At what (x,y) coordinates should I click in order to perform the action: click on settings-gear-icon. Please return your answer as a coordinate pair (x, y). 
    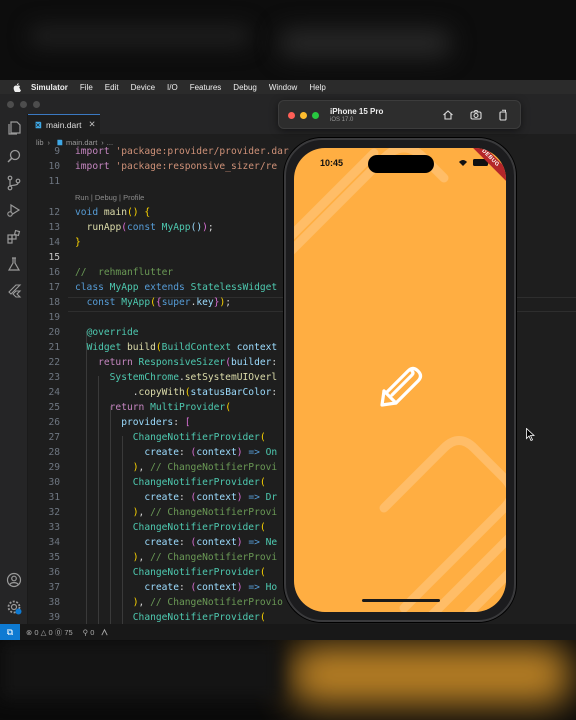
    Looking at the image, I should click on (14, 607).